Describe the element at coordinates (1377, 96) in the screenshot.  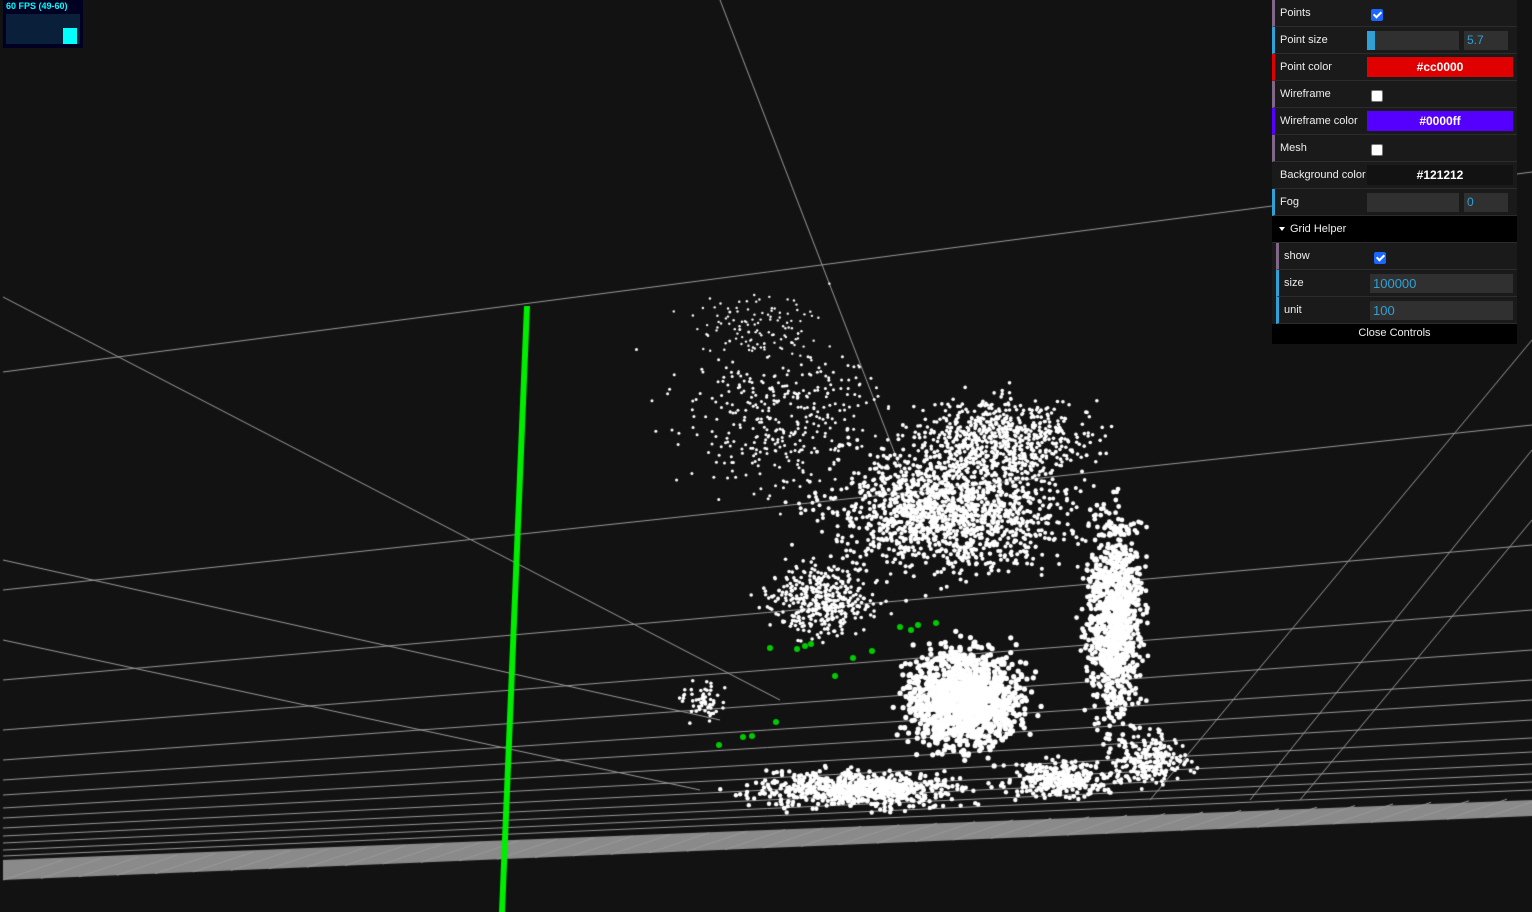
I see `wireframe-checkbox` at that location.